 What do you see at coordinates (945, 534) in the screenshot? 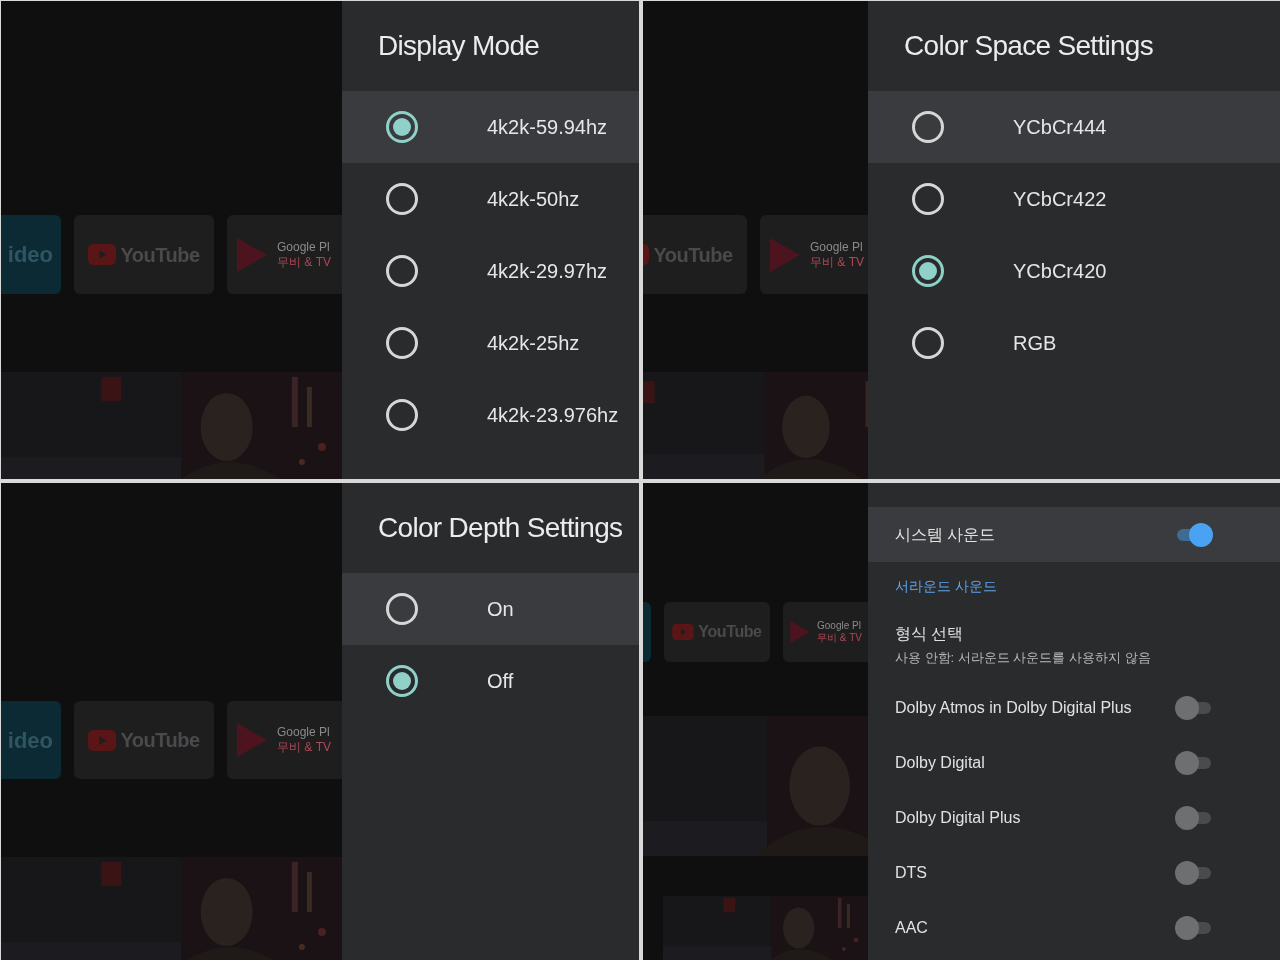
I see `setting-label: 시스템 사운드` at bounding box center [945, 534].